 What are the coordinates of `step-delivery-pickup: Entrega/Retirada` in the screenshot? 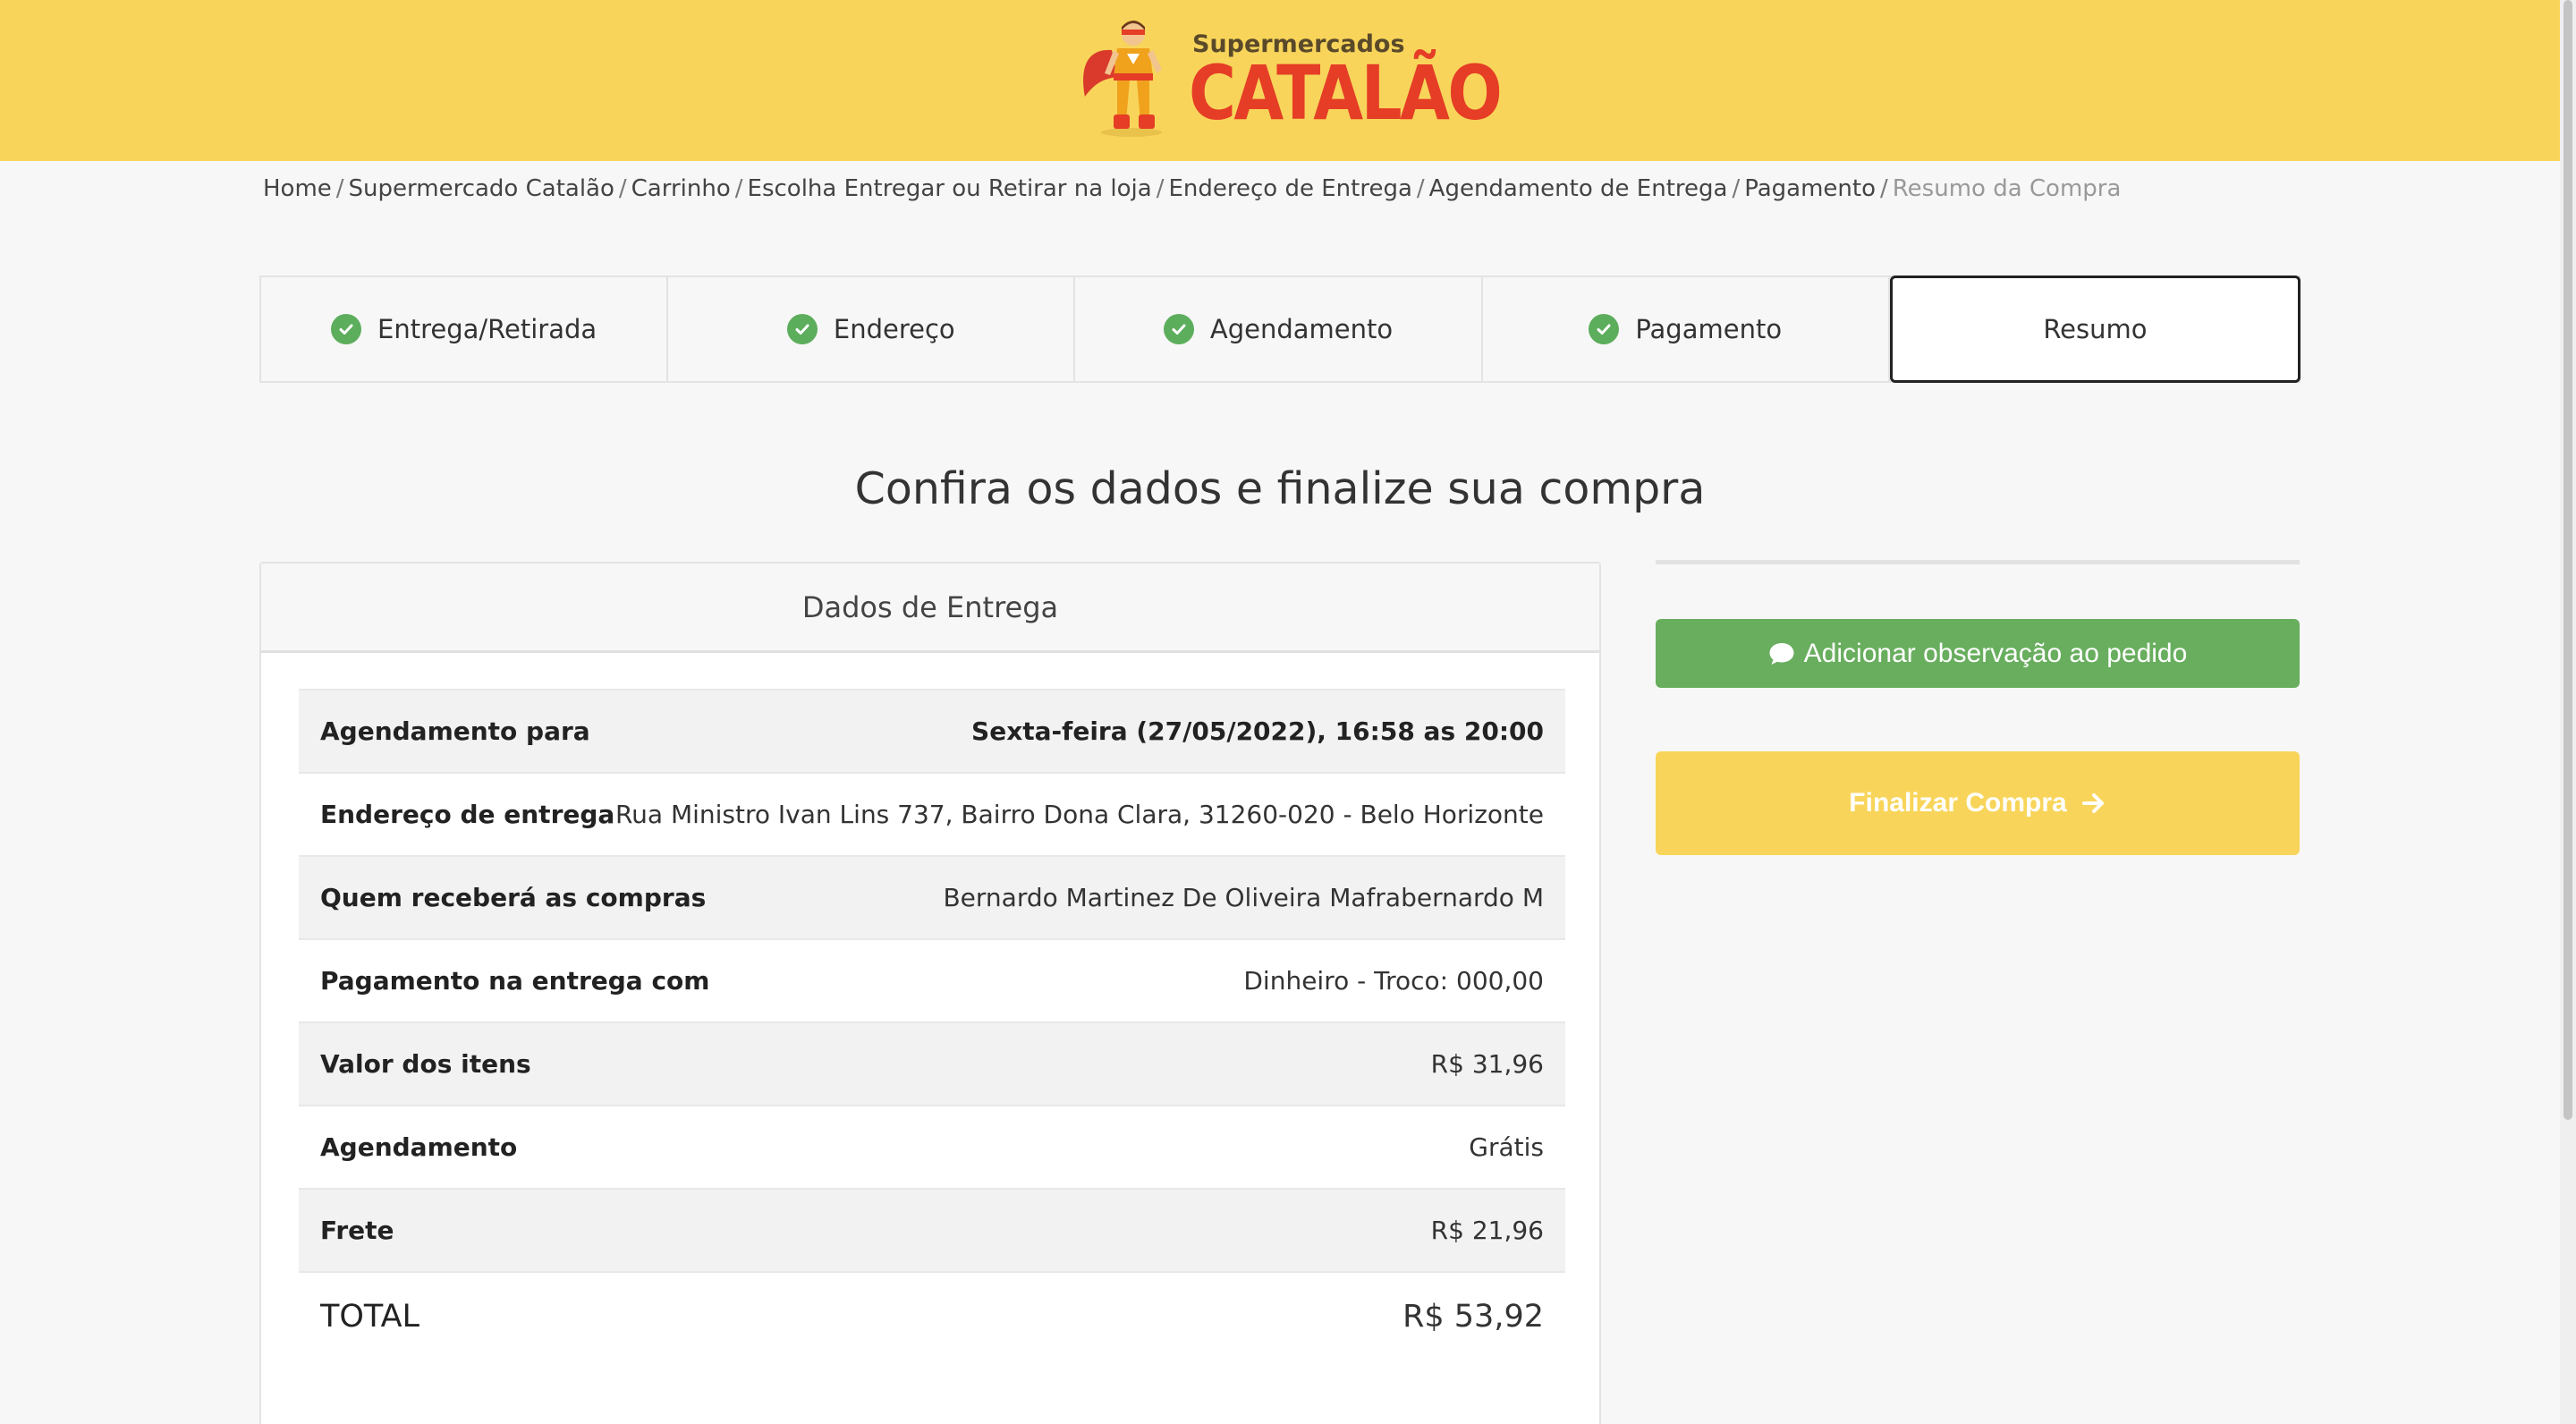 It's located at (465, 329).